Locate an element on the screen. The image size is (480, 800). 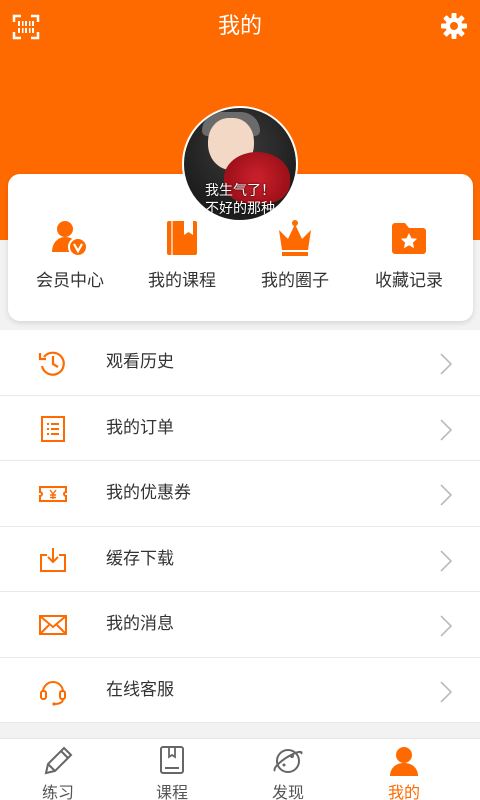
menu-item-support: 在线客服 is located at coordinates (240, 690).